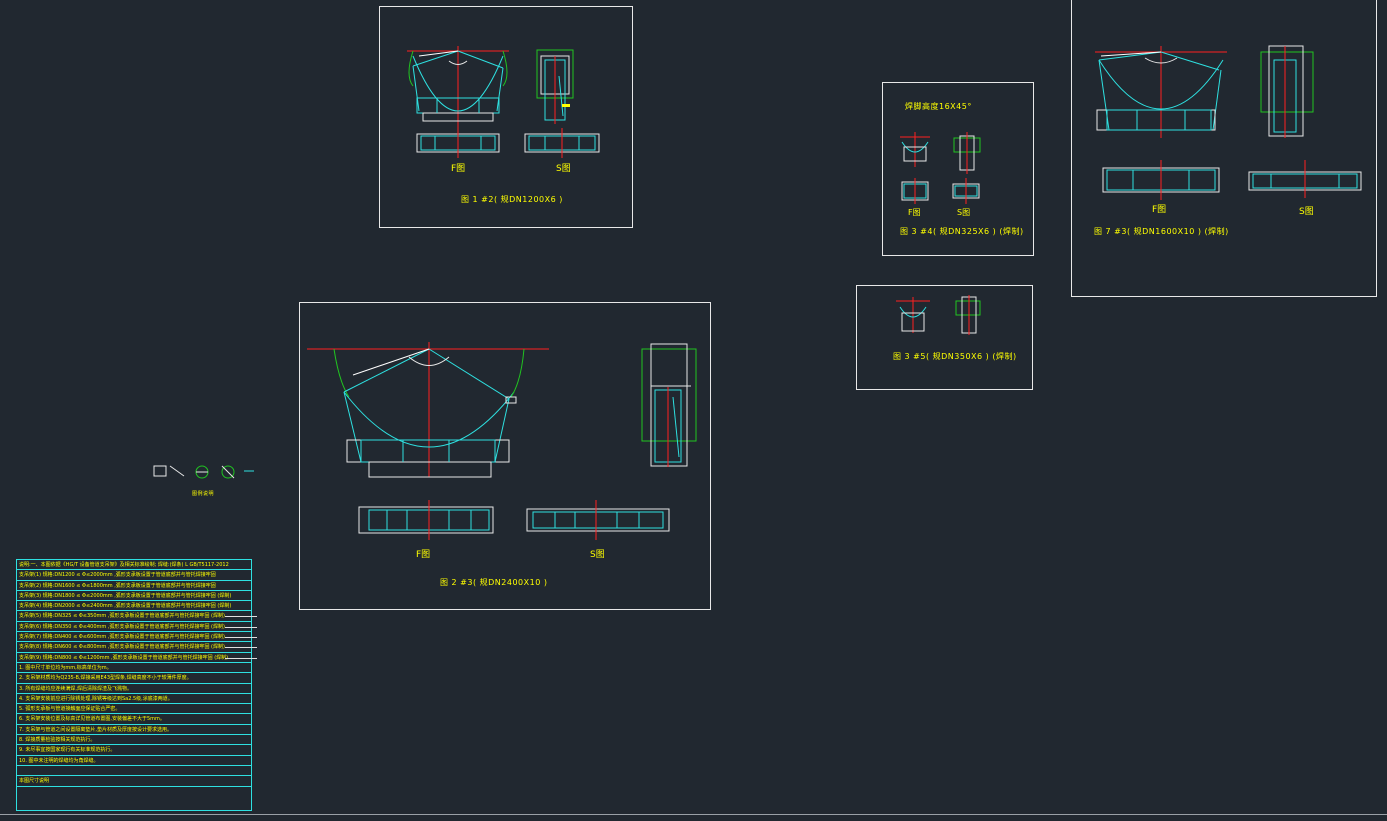 The width and height of the screenshot is (1387, 821). Describe the element at coordinates (134, 689) in the screenshot. I see `notes-row: 3. 所有焊缝均应连续满焊,焊后清除焊渣及飞溅物。` at that location.